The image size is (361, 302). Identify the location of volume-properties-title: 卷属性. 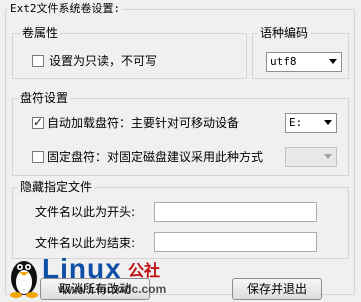
(40, 33).